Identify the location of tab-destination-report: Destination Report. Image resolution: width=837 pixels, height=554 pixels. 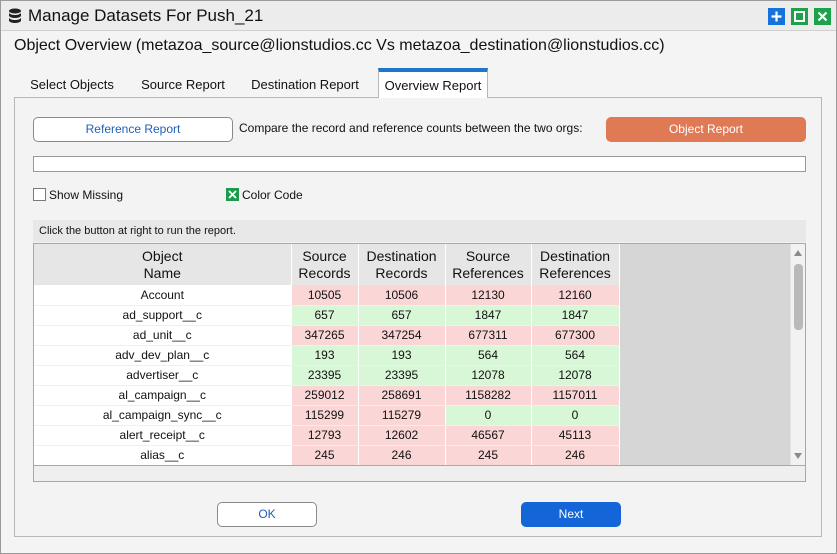
(305, 83).